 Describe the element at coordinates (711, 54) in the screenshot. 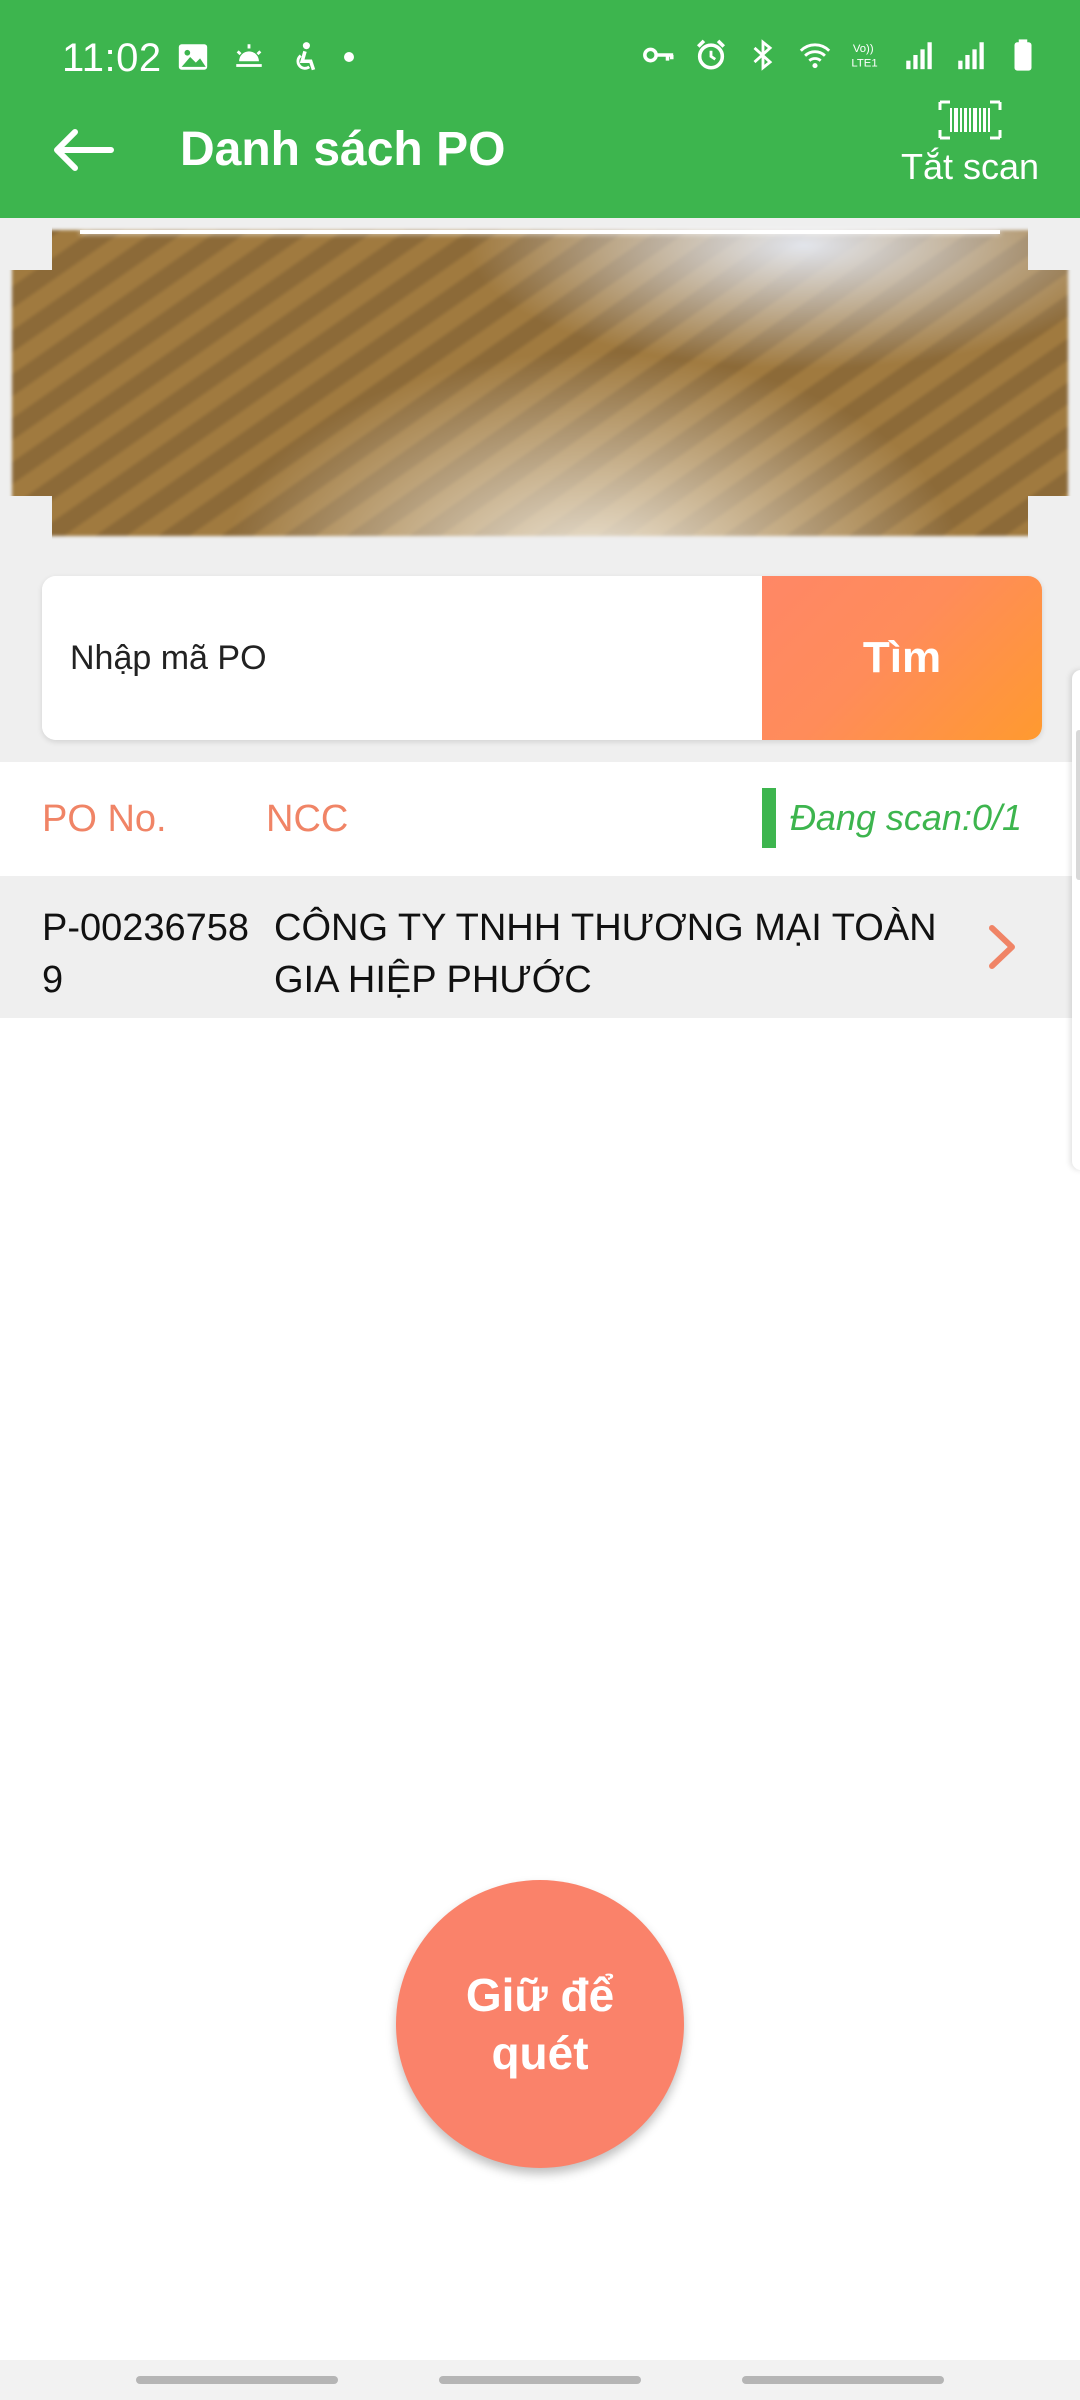

I see `alarm-icon` at that location.